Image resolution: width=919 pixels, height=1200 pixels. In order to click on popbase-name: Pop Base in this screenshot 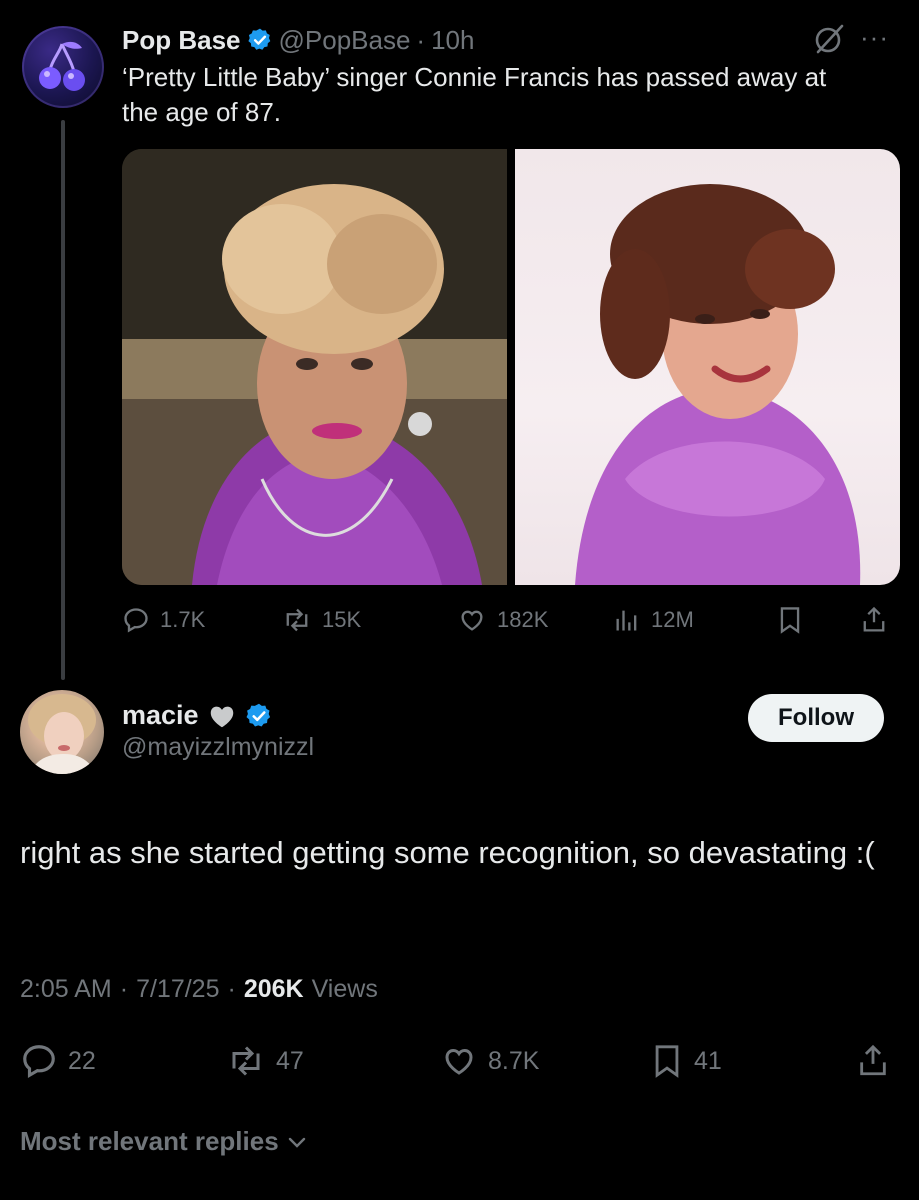, I will do `click(181, 40)`.